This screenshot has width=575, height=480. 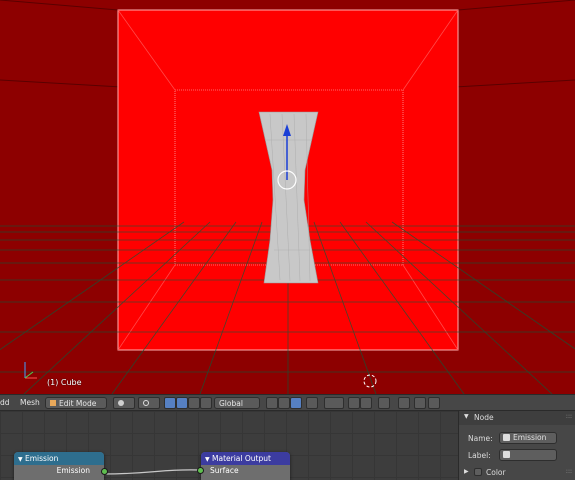 What do you see at coordinates (182, 403) in the screenshot?
I see `translate-manipulator-button` at bounding box center [182, 403].